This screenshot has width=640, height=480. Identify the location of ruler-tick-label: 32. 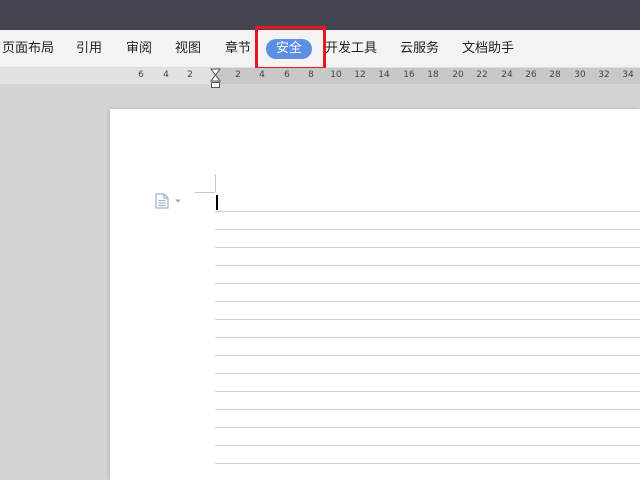
(604, 75).